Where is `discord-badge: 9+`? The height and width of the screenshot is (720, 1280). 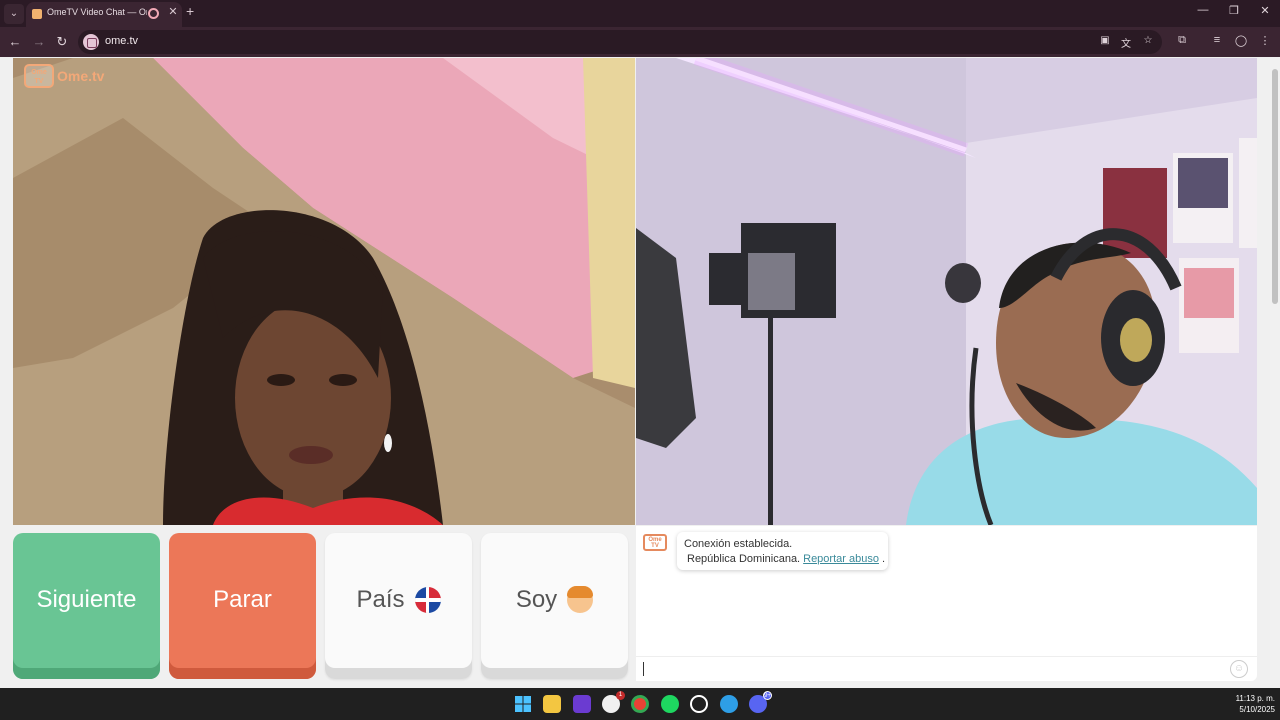
discord-badge: 9+ is located at coordinates (767, 695).